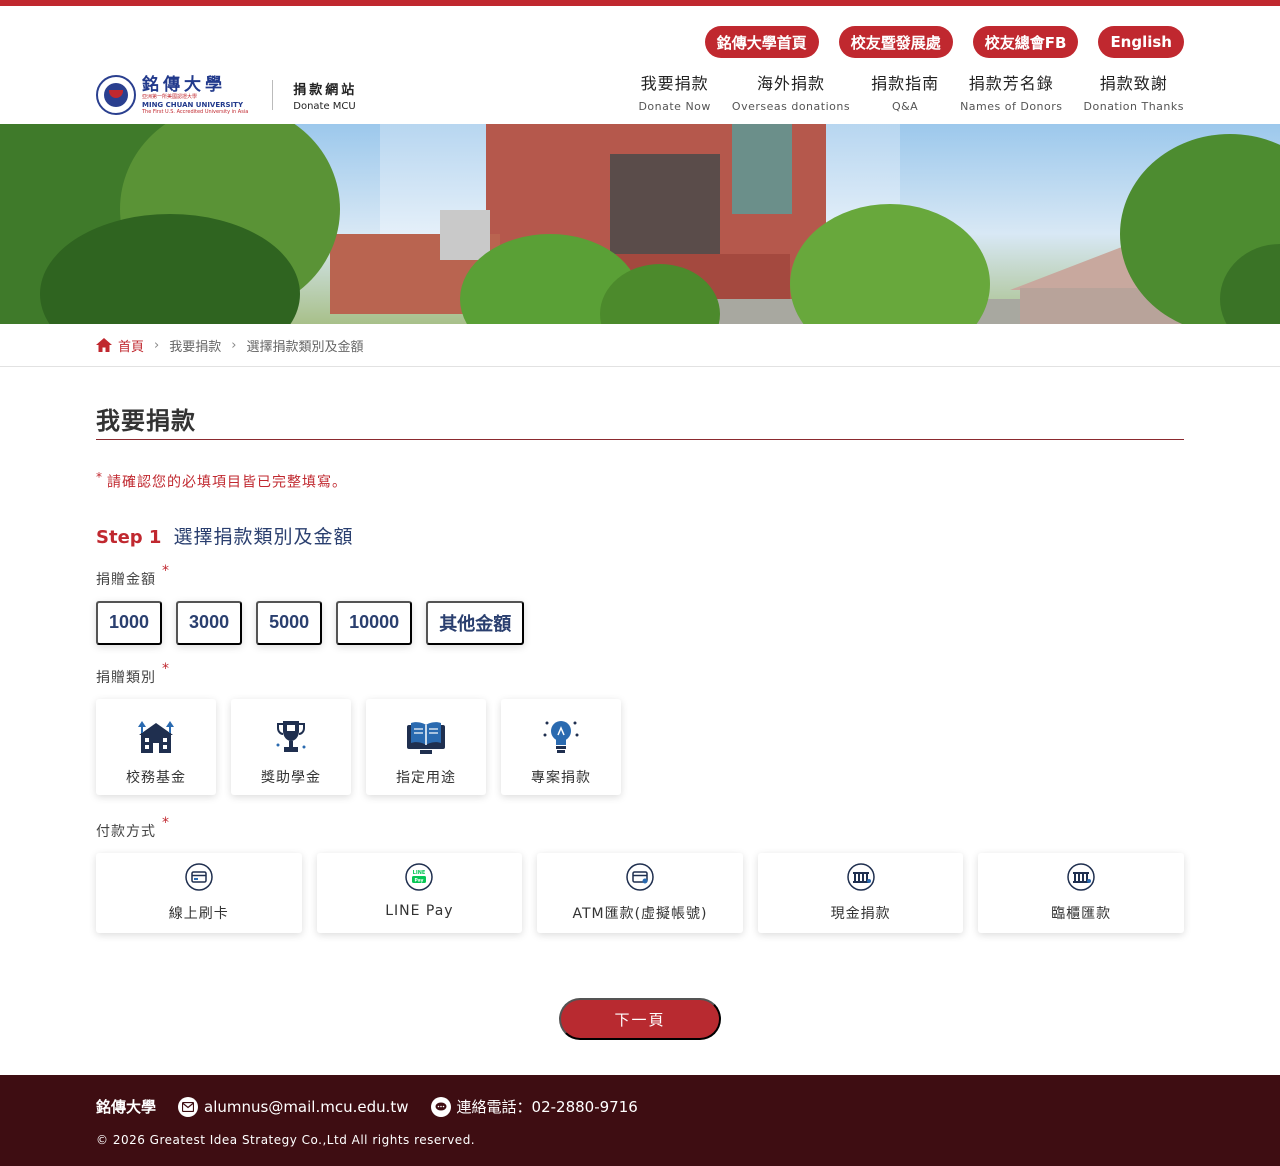 The image size is (1280, 1166). What do you see at coordinates (640, 439) in the screenshot?
I see `title-divider` at bounding box center [640, 439].